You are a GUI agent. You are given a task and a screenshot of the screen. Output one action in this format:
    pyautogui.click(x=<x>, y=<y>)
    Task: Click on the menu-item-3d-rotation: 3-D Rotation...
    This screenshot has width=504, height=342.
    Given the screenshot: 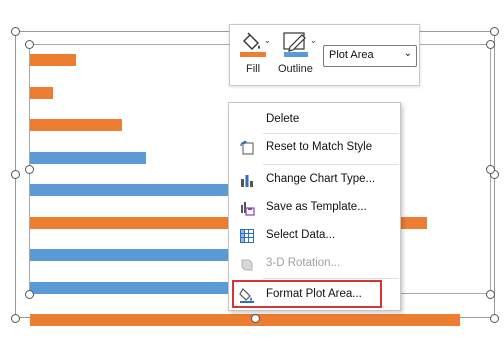 What is the action you would take?
    pyautogui.click(x=314, y=264)
    